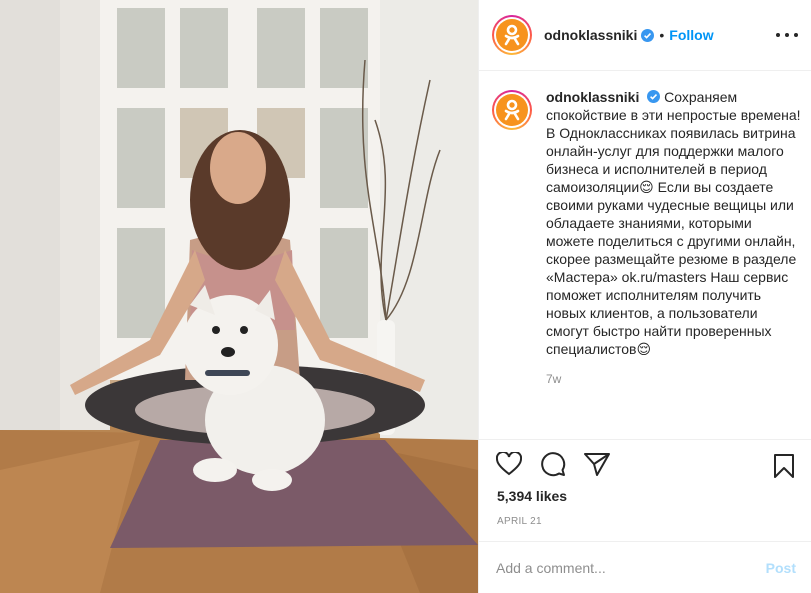  I want to click on follow-button: Follow, so click(691, 35).